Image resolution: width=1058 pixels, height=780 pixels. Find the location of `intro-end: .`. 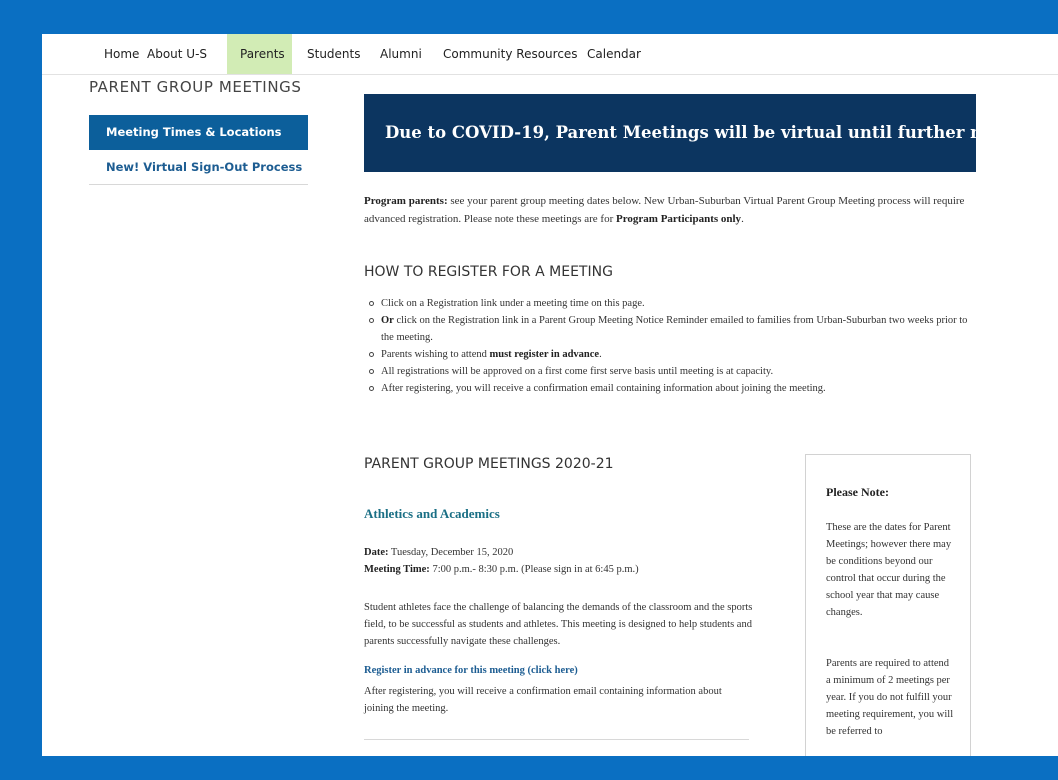

intro-end: . is located at coordinates (742, 219).